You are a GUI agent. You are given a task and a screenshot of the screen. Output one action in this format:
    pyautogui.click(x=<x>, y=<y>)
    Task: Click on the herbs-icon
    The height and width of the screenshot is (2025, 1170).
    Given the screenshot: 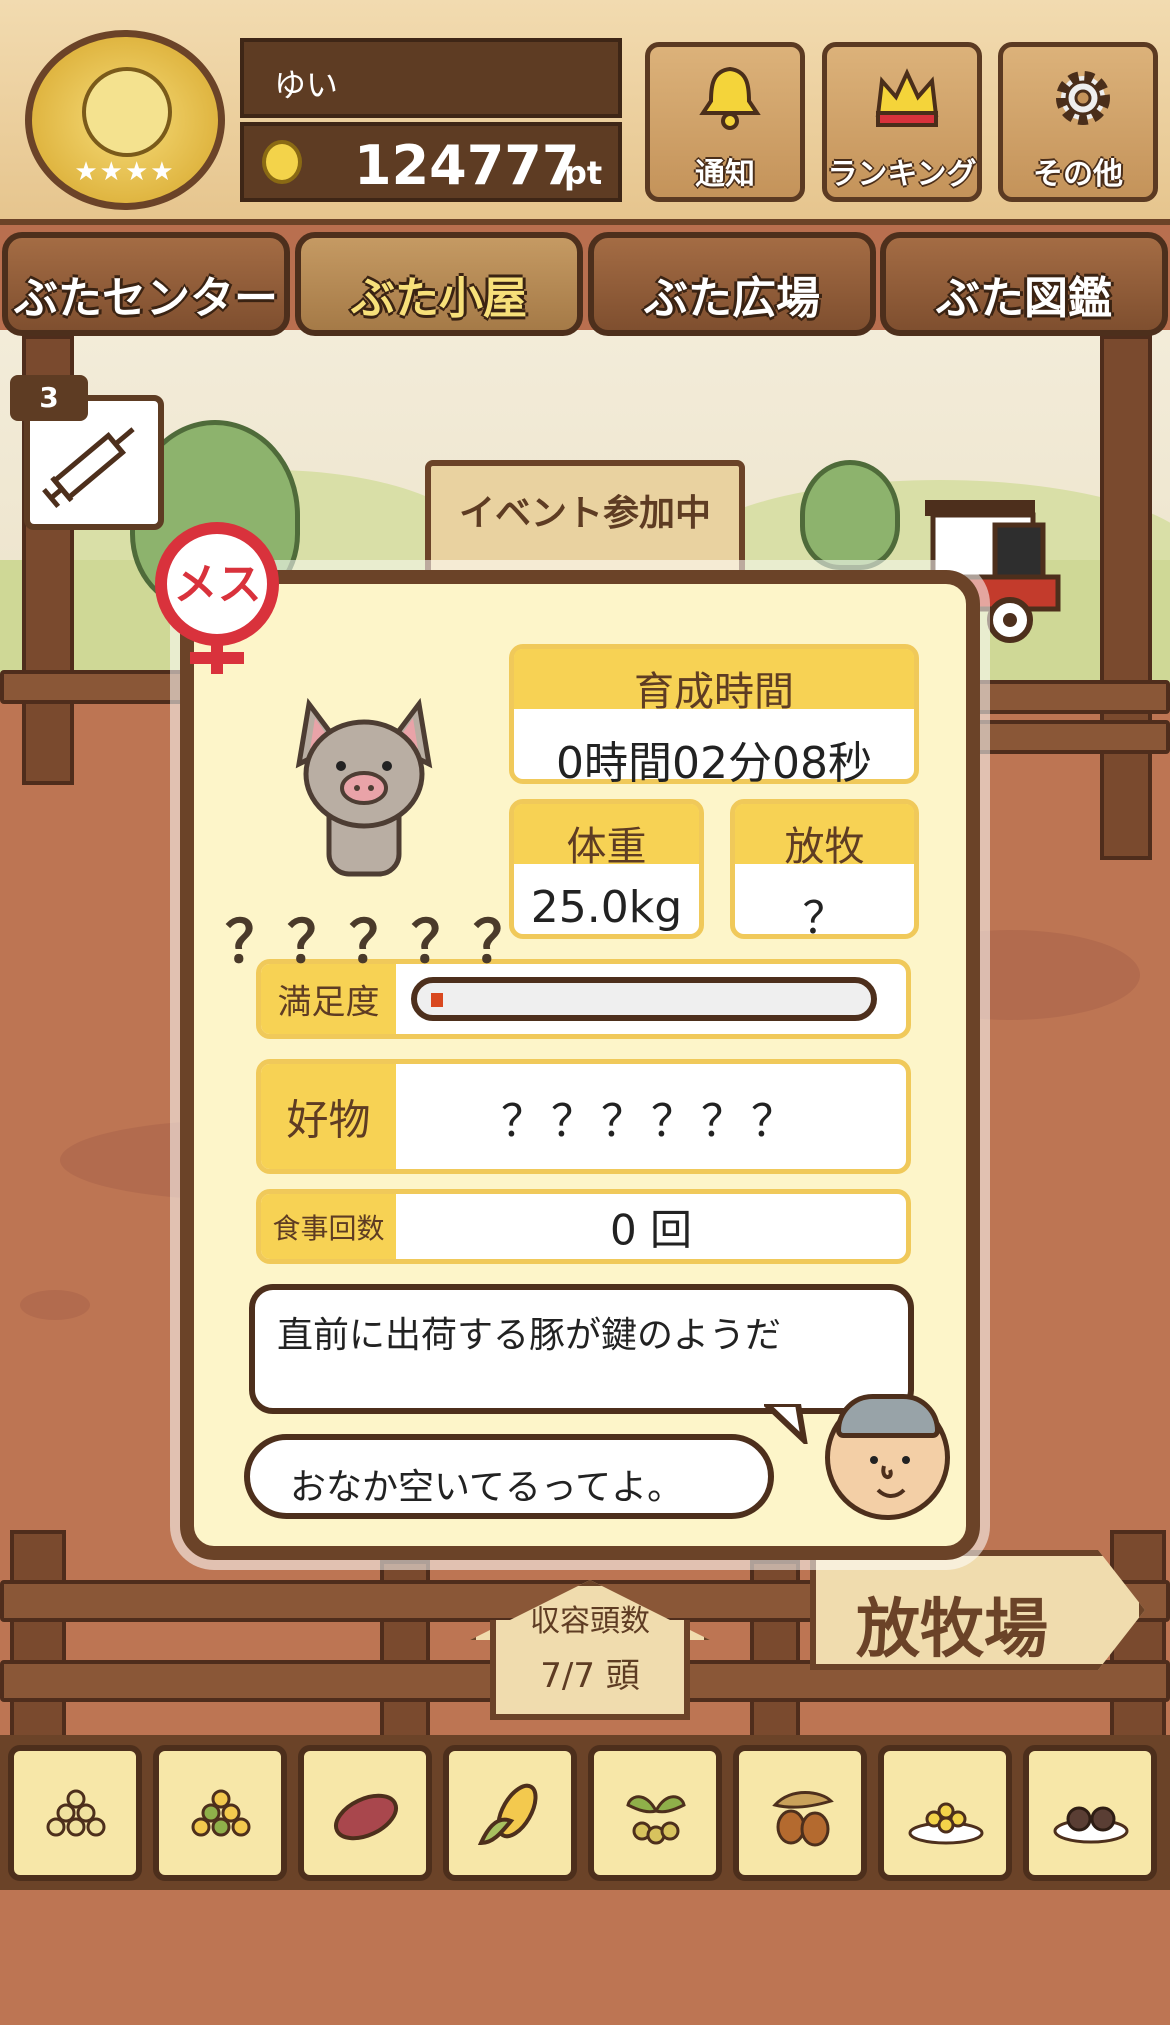 What is the action you would take?
    pyautogui.click(x=656, y=1820)
    